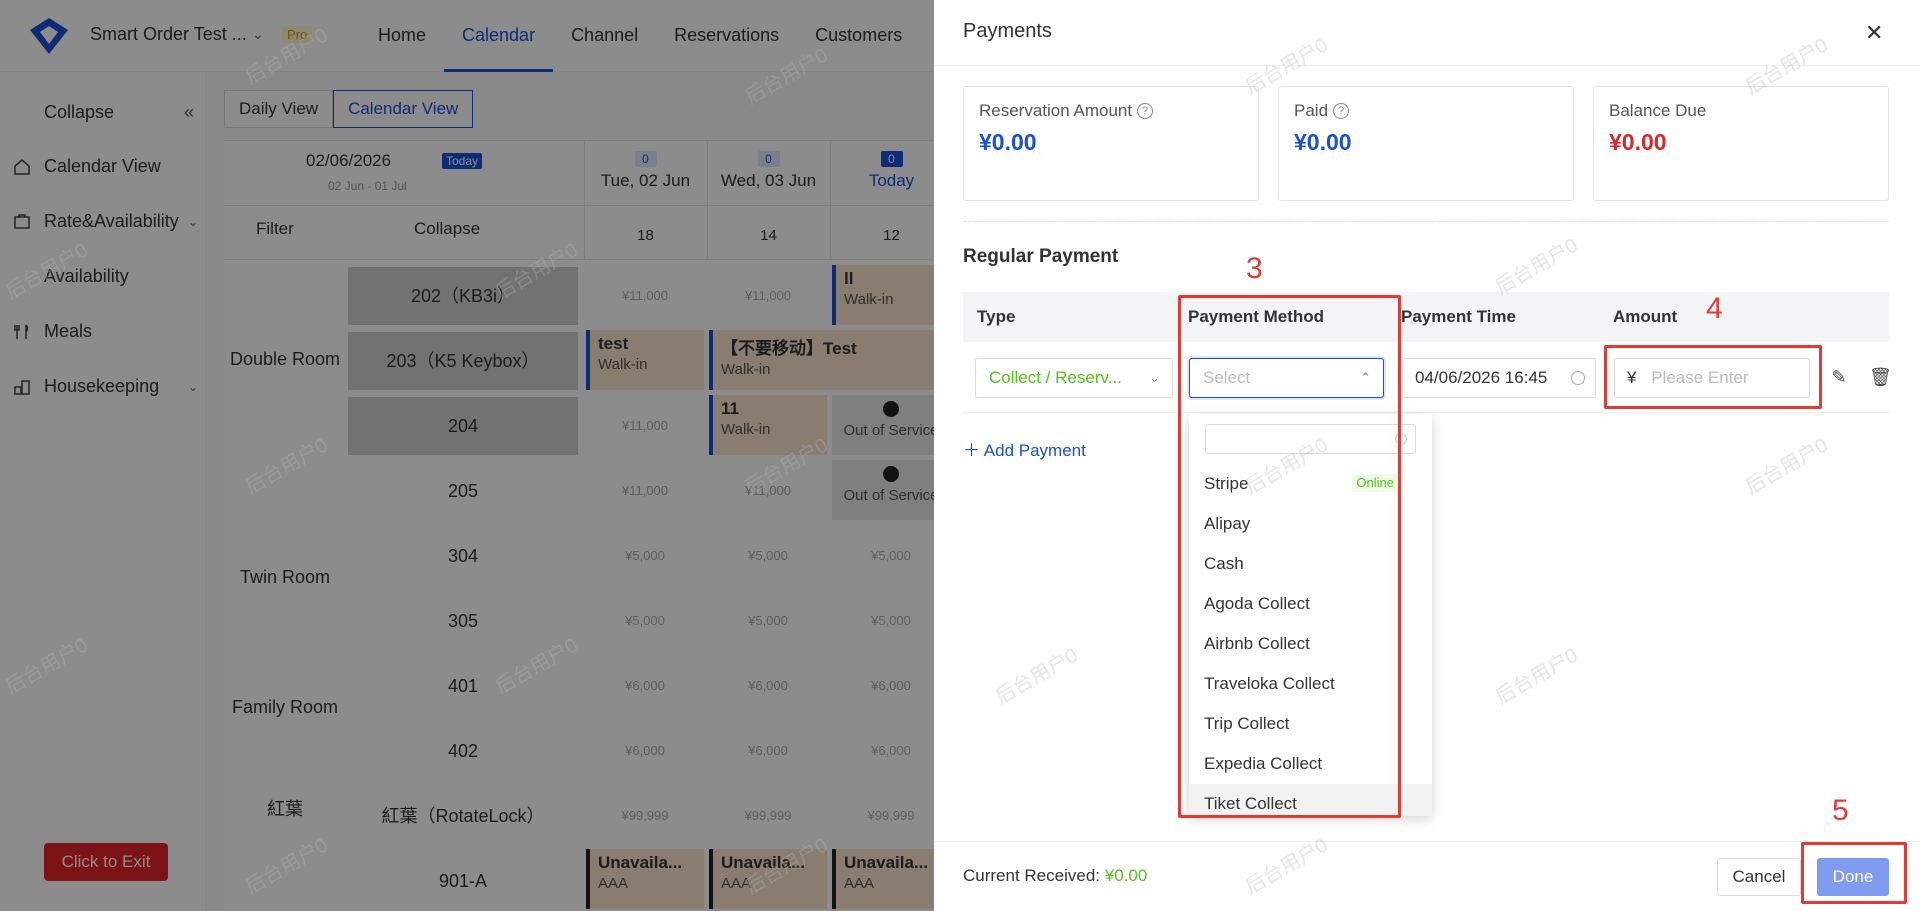 The image size is (1920, 911). I want to click on add-payment-label: Add Payment, so click(1034, 450).